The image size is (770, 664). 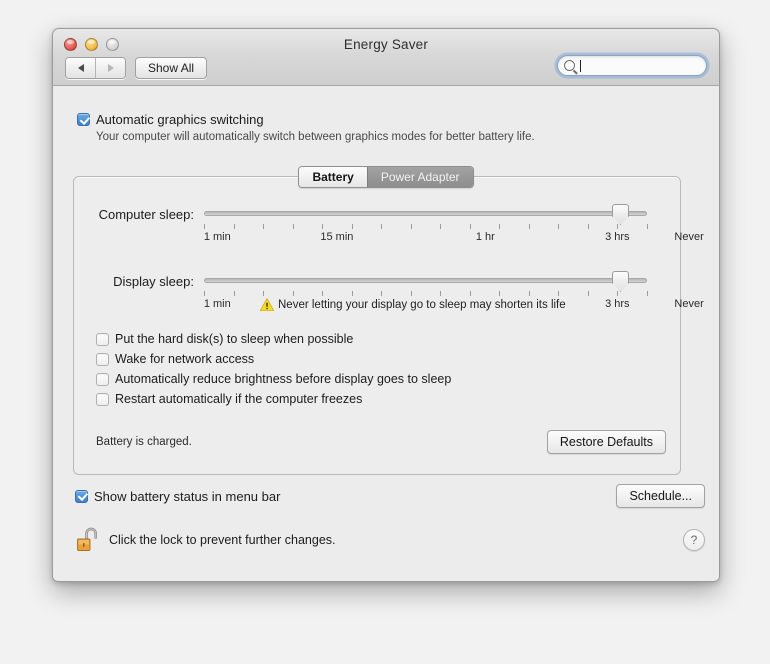 I want to click on computer-sleep-tick-never: Never, so click(x=689, y=237).